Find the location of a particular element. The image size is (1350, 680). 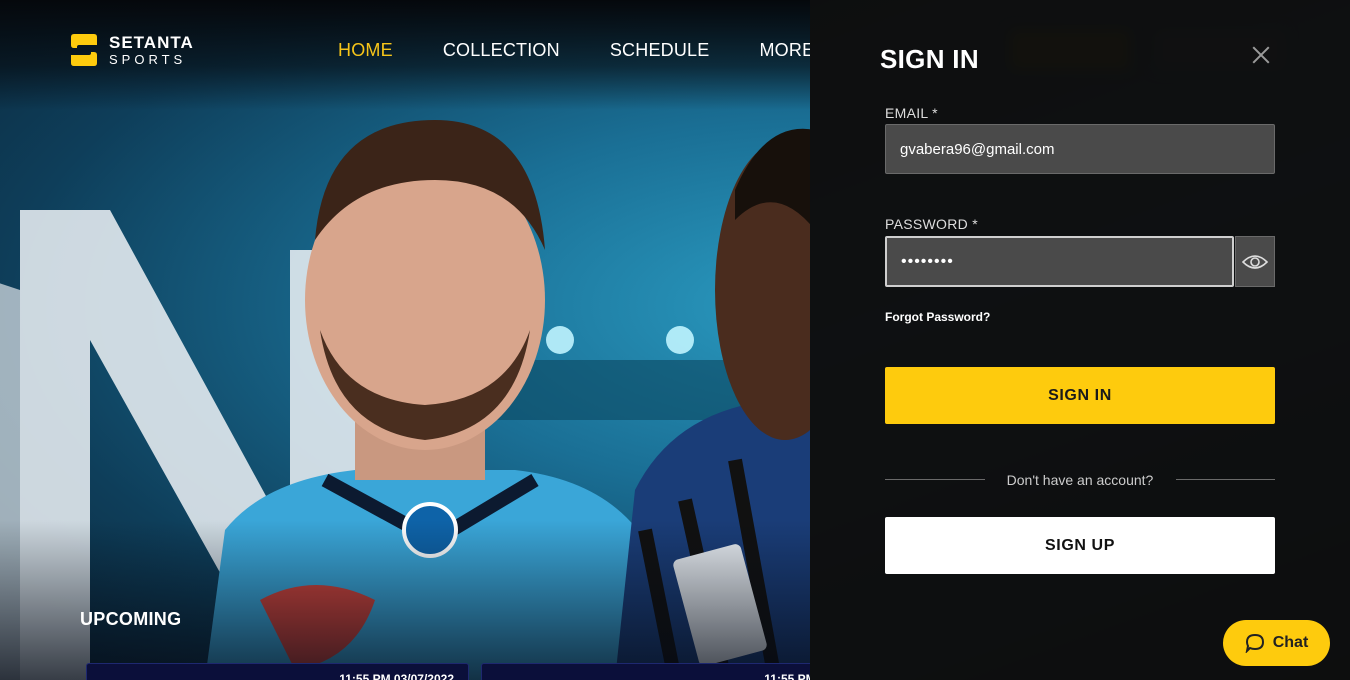

nav-item-collection: COLLECTION is located at coordinates (501, 50).